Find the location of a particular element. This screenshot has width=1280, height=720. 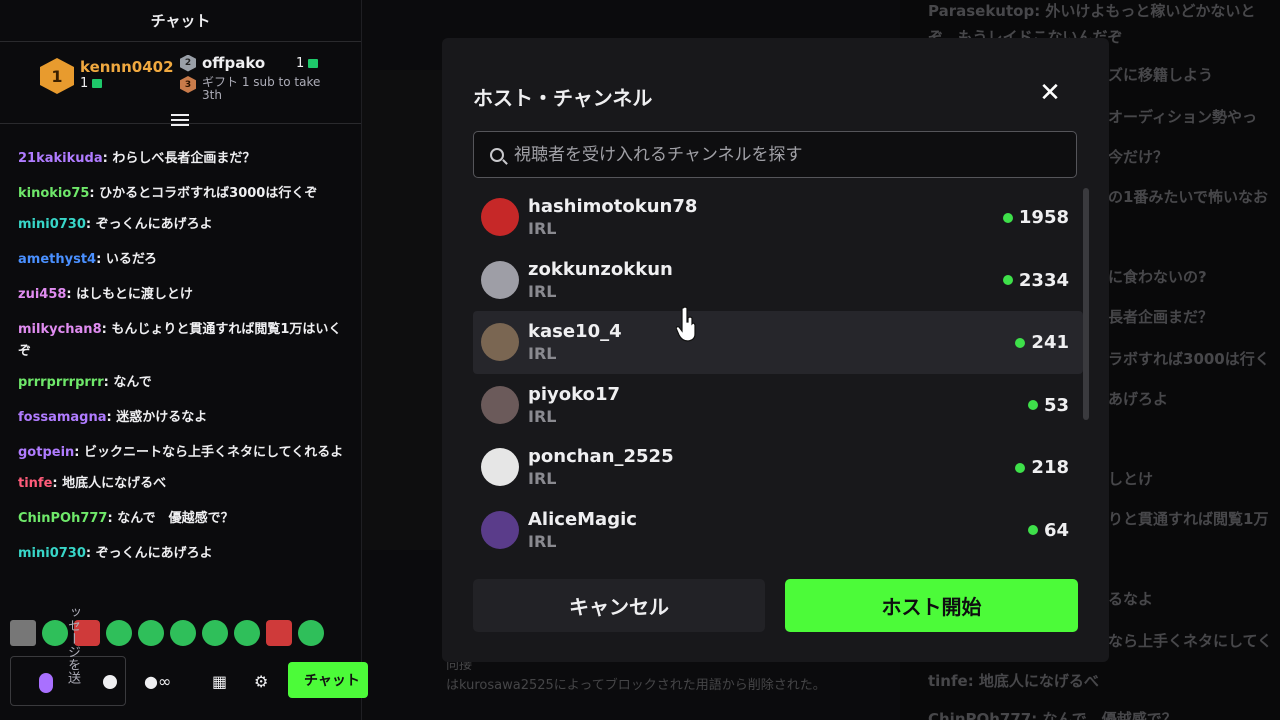

chat-username: ChinPOh777 is located at coordinates (62, 518).